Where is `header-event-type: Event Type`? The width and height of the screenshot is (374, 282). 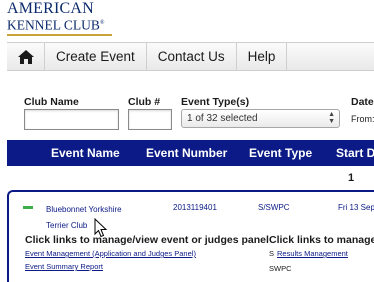
header-event-type: Event Type is located at coordinates (280, 153).